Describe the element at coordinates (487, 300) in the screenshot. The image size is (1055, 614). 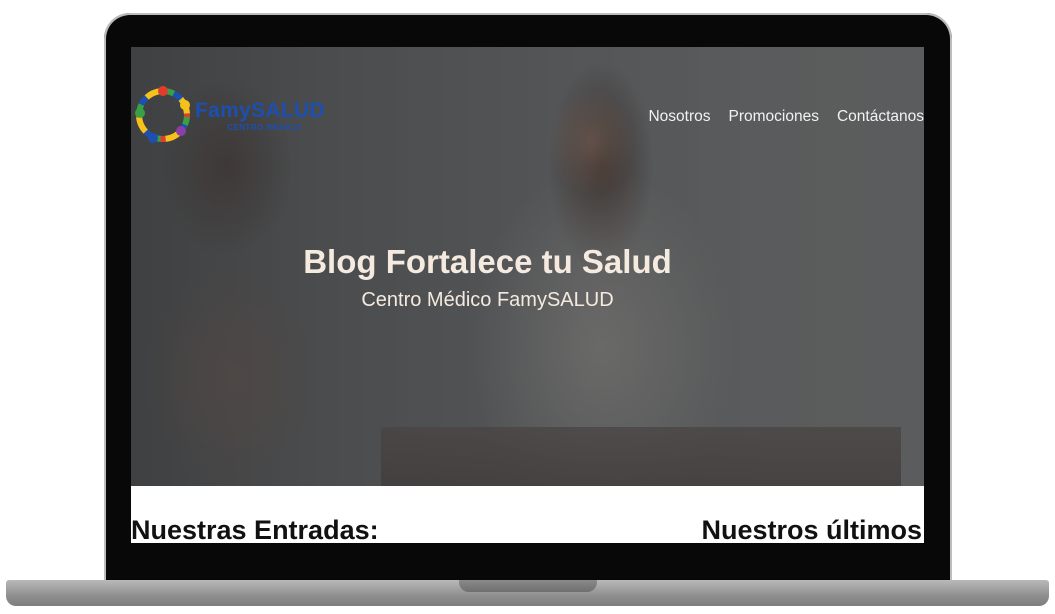
I see `hero-subtitle: Centro Médico FamySALUD` at that location.